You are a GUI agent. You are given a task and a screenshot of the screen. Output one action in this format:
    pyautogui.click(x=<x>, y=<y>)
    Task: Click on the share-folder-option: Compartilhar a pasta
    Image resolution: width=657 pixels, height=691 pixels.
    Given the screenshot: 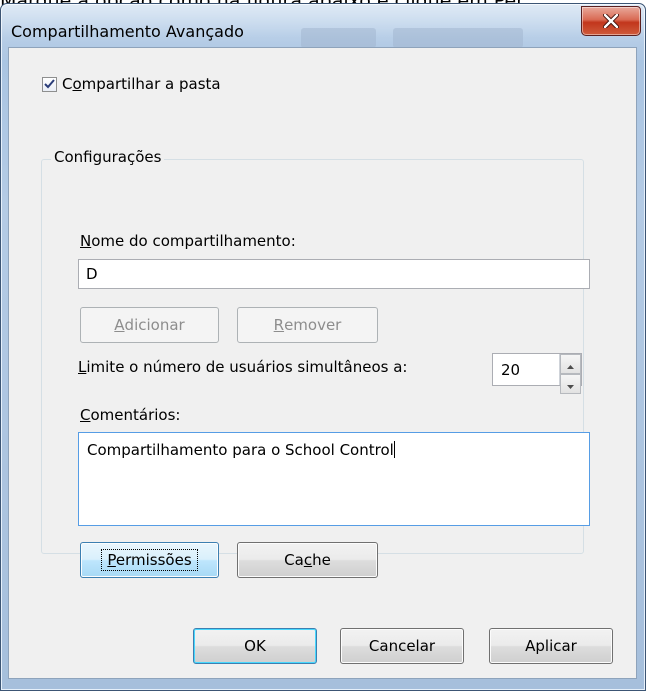 What is the action you would take?
    pyautogui.click(x=131, y=84)
    